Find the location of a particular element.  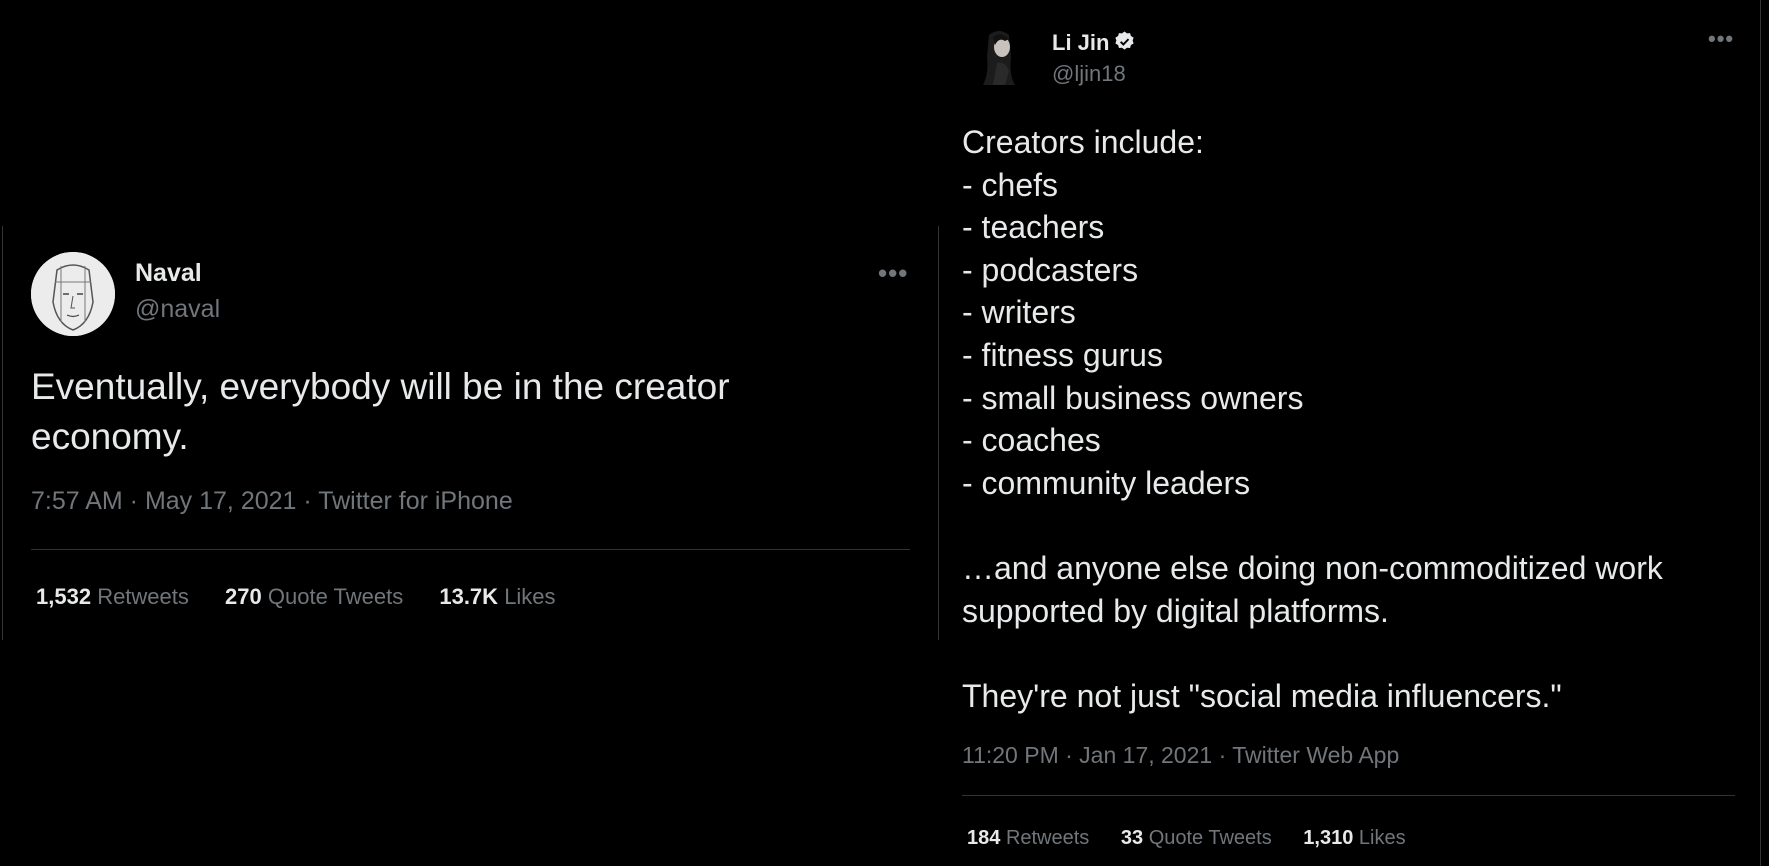

likes-stat: 1,310 Likes is located at coordinates (1354, 838).